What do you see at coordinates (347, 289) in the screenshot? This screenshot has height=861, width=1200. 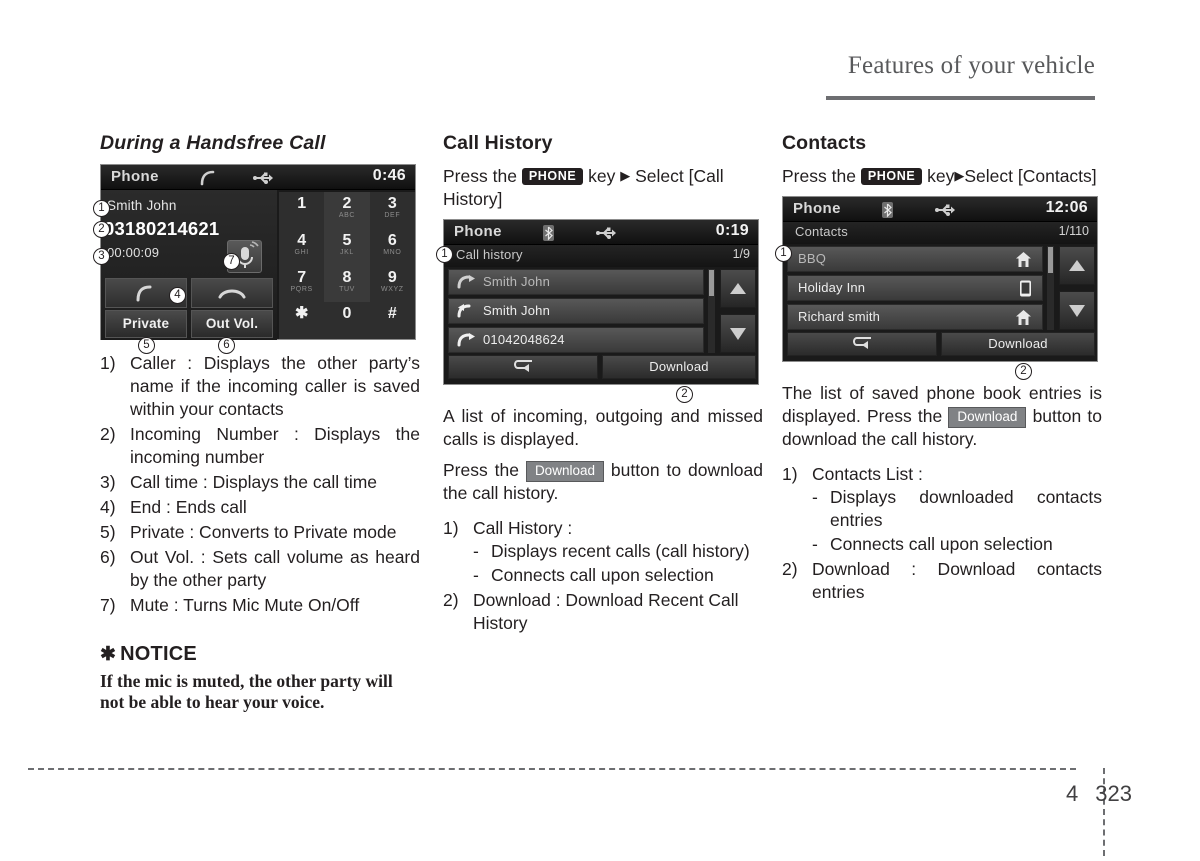 I see `key-letters: TUV` at bounding box center [347, 289].